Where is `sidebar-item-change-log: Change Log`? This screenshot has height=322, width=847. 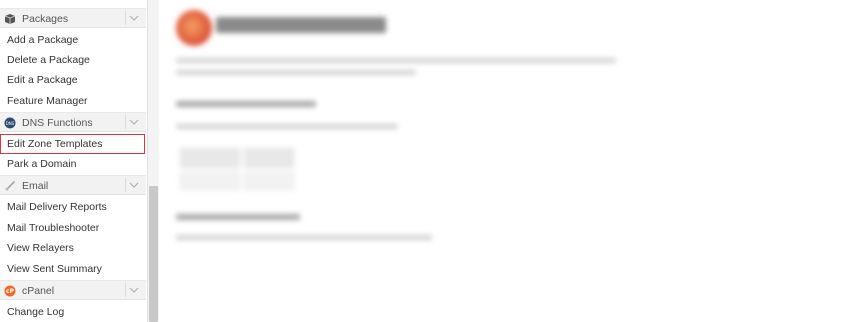
sidebar-item-change-log: Change Log is located at coordinates (73, 312).